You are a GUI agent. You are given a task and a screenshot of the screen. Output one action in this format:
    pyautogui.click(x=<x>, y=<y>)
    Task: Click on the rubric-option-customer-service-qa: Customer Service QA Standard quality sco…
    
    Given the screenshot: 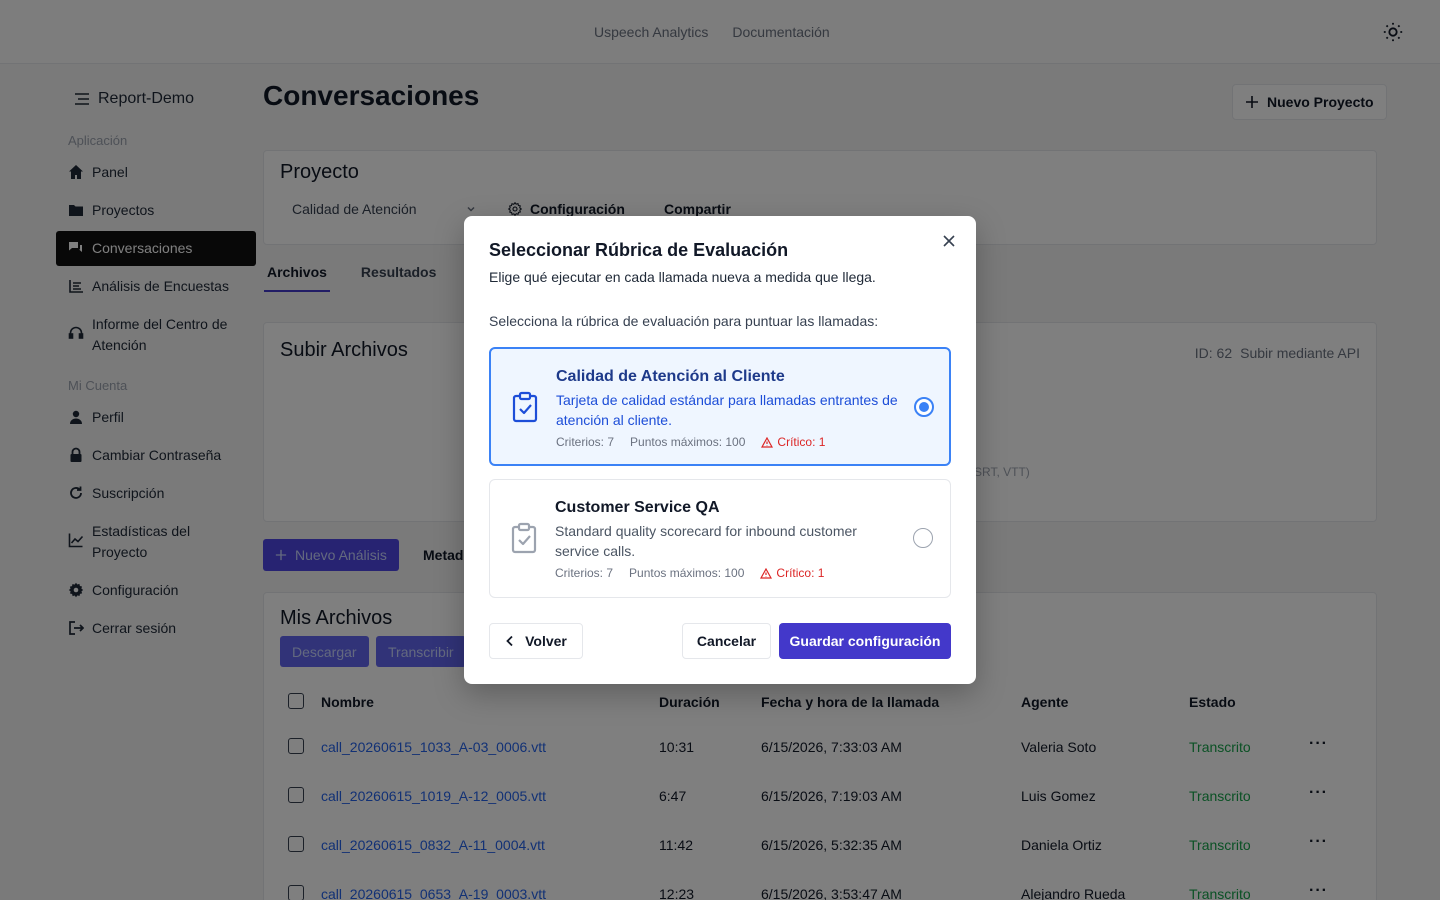 What is the action you would take?
    pyautogui.click(x=720, y=538)
    